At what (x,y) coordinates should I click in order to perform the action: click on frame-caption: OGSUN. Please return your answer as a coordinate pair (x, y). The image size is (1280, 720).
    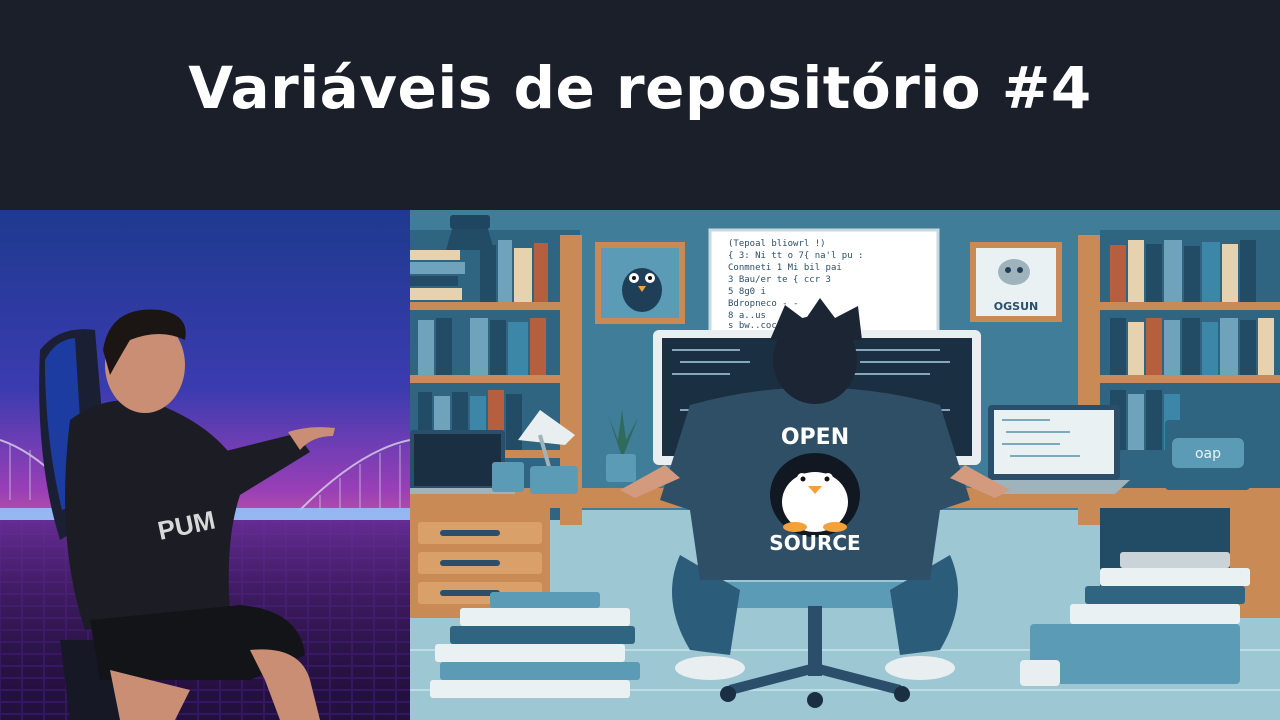
    Looking at the image, I should click on (1016, 306).